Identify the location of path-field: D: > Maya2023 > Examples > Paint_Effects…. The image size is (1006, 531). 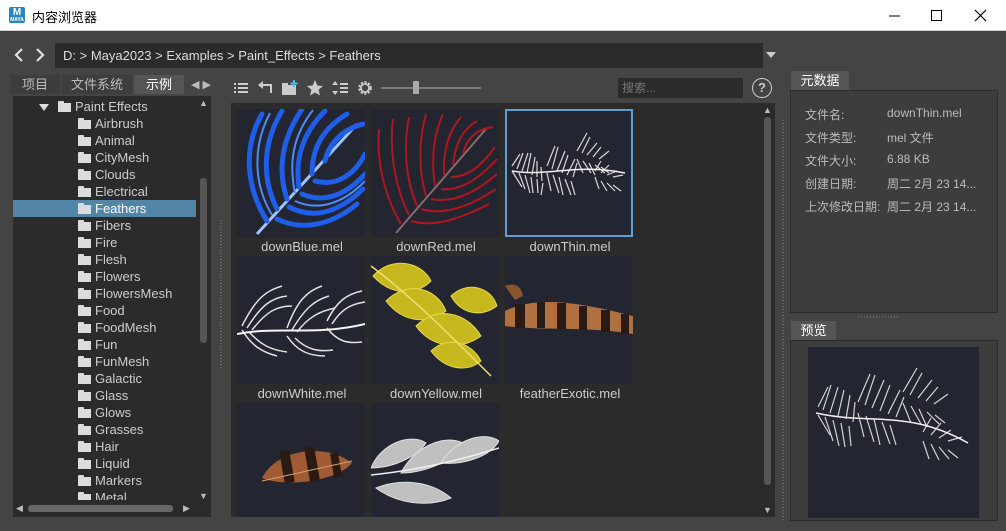
(409, 55).